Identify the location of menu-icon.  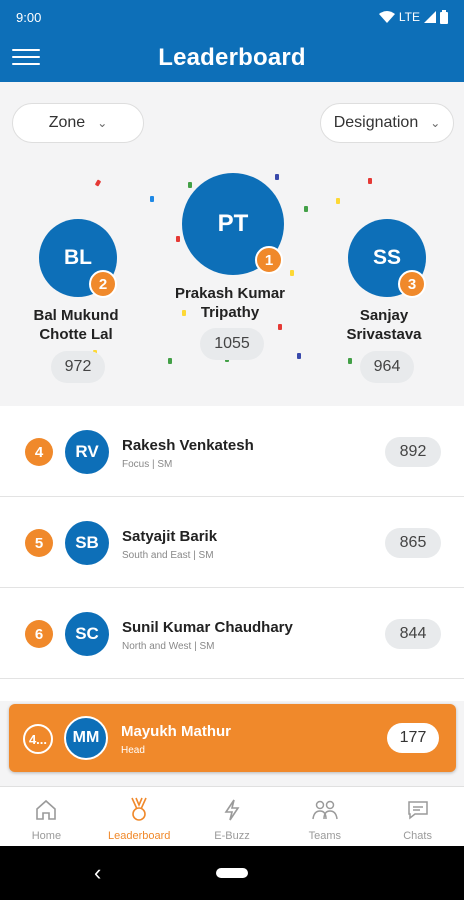
(26, 58).